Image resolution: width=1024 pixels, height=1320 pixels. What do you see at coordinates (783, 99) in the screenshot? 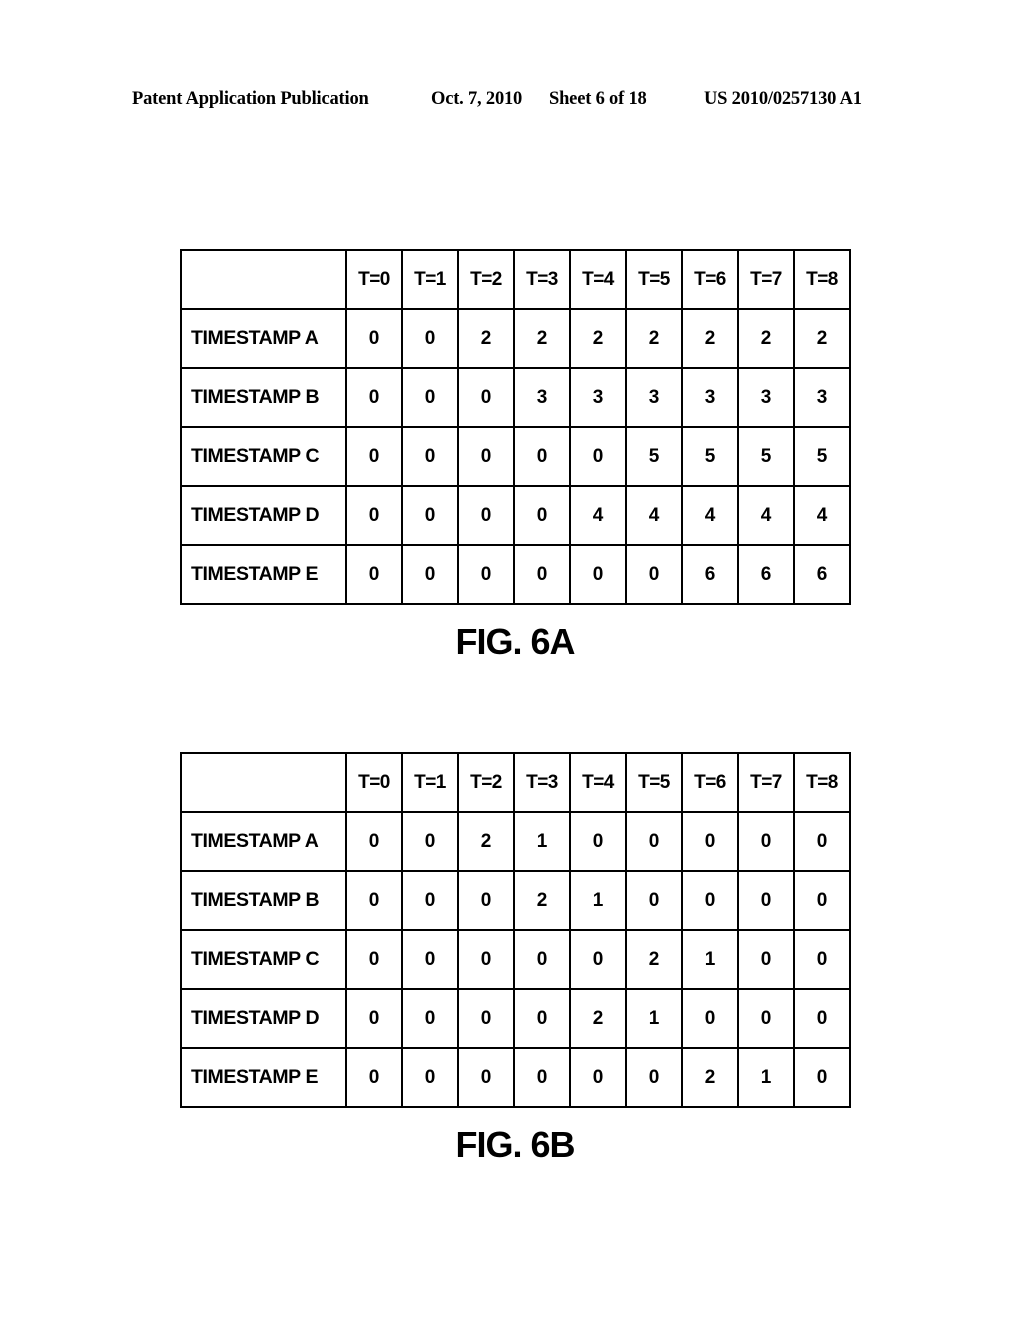
I see `patent-number: US 2010/0257130 A1` at bounding box center [783, 99].